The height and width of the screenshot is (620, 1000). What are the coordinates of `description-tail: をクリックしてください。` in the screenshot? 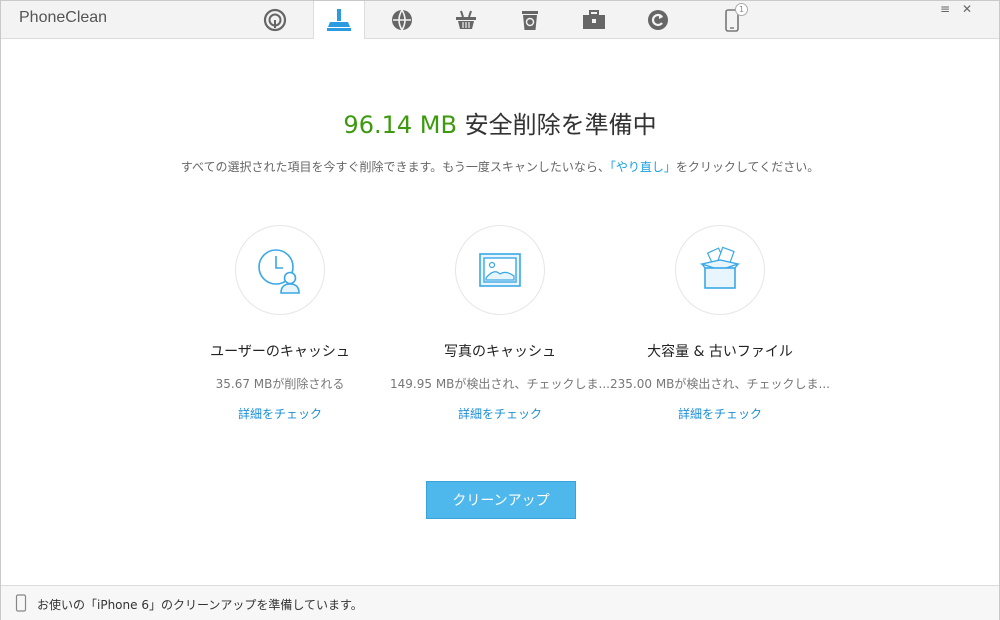 It's located at (747, 167).